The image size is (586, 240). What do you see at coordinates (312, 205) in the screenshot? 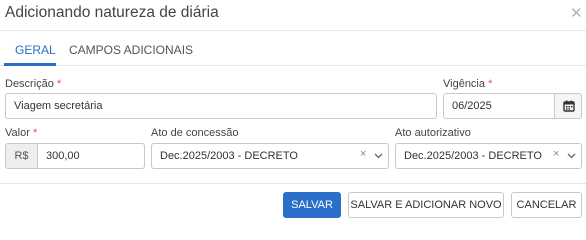
I see `save-button: SALVAR` at bounding box center [312, 205].